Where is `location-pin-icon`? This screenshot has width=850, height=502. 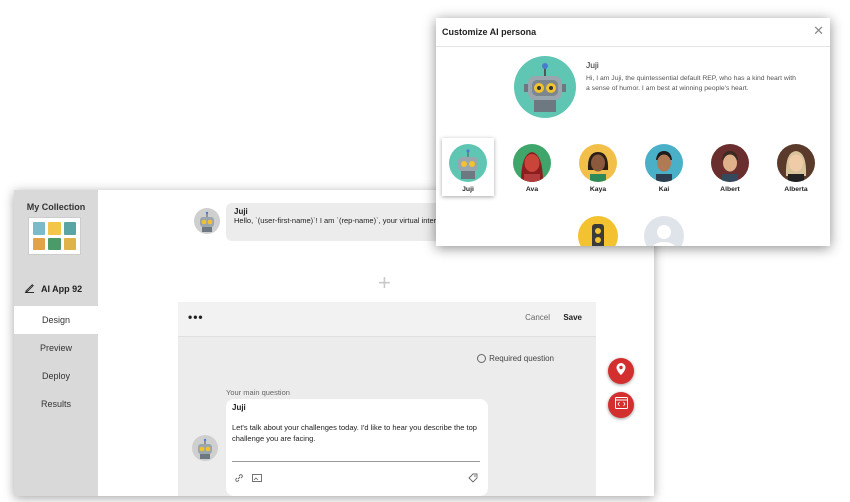 location-pin-icon is located at coordinates (621, 371).